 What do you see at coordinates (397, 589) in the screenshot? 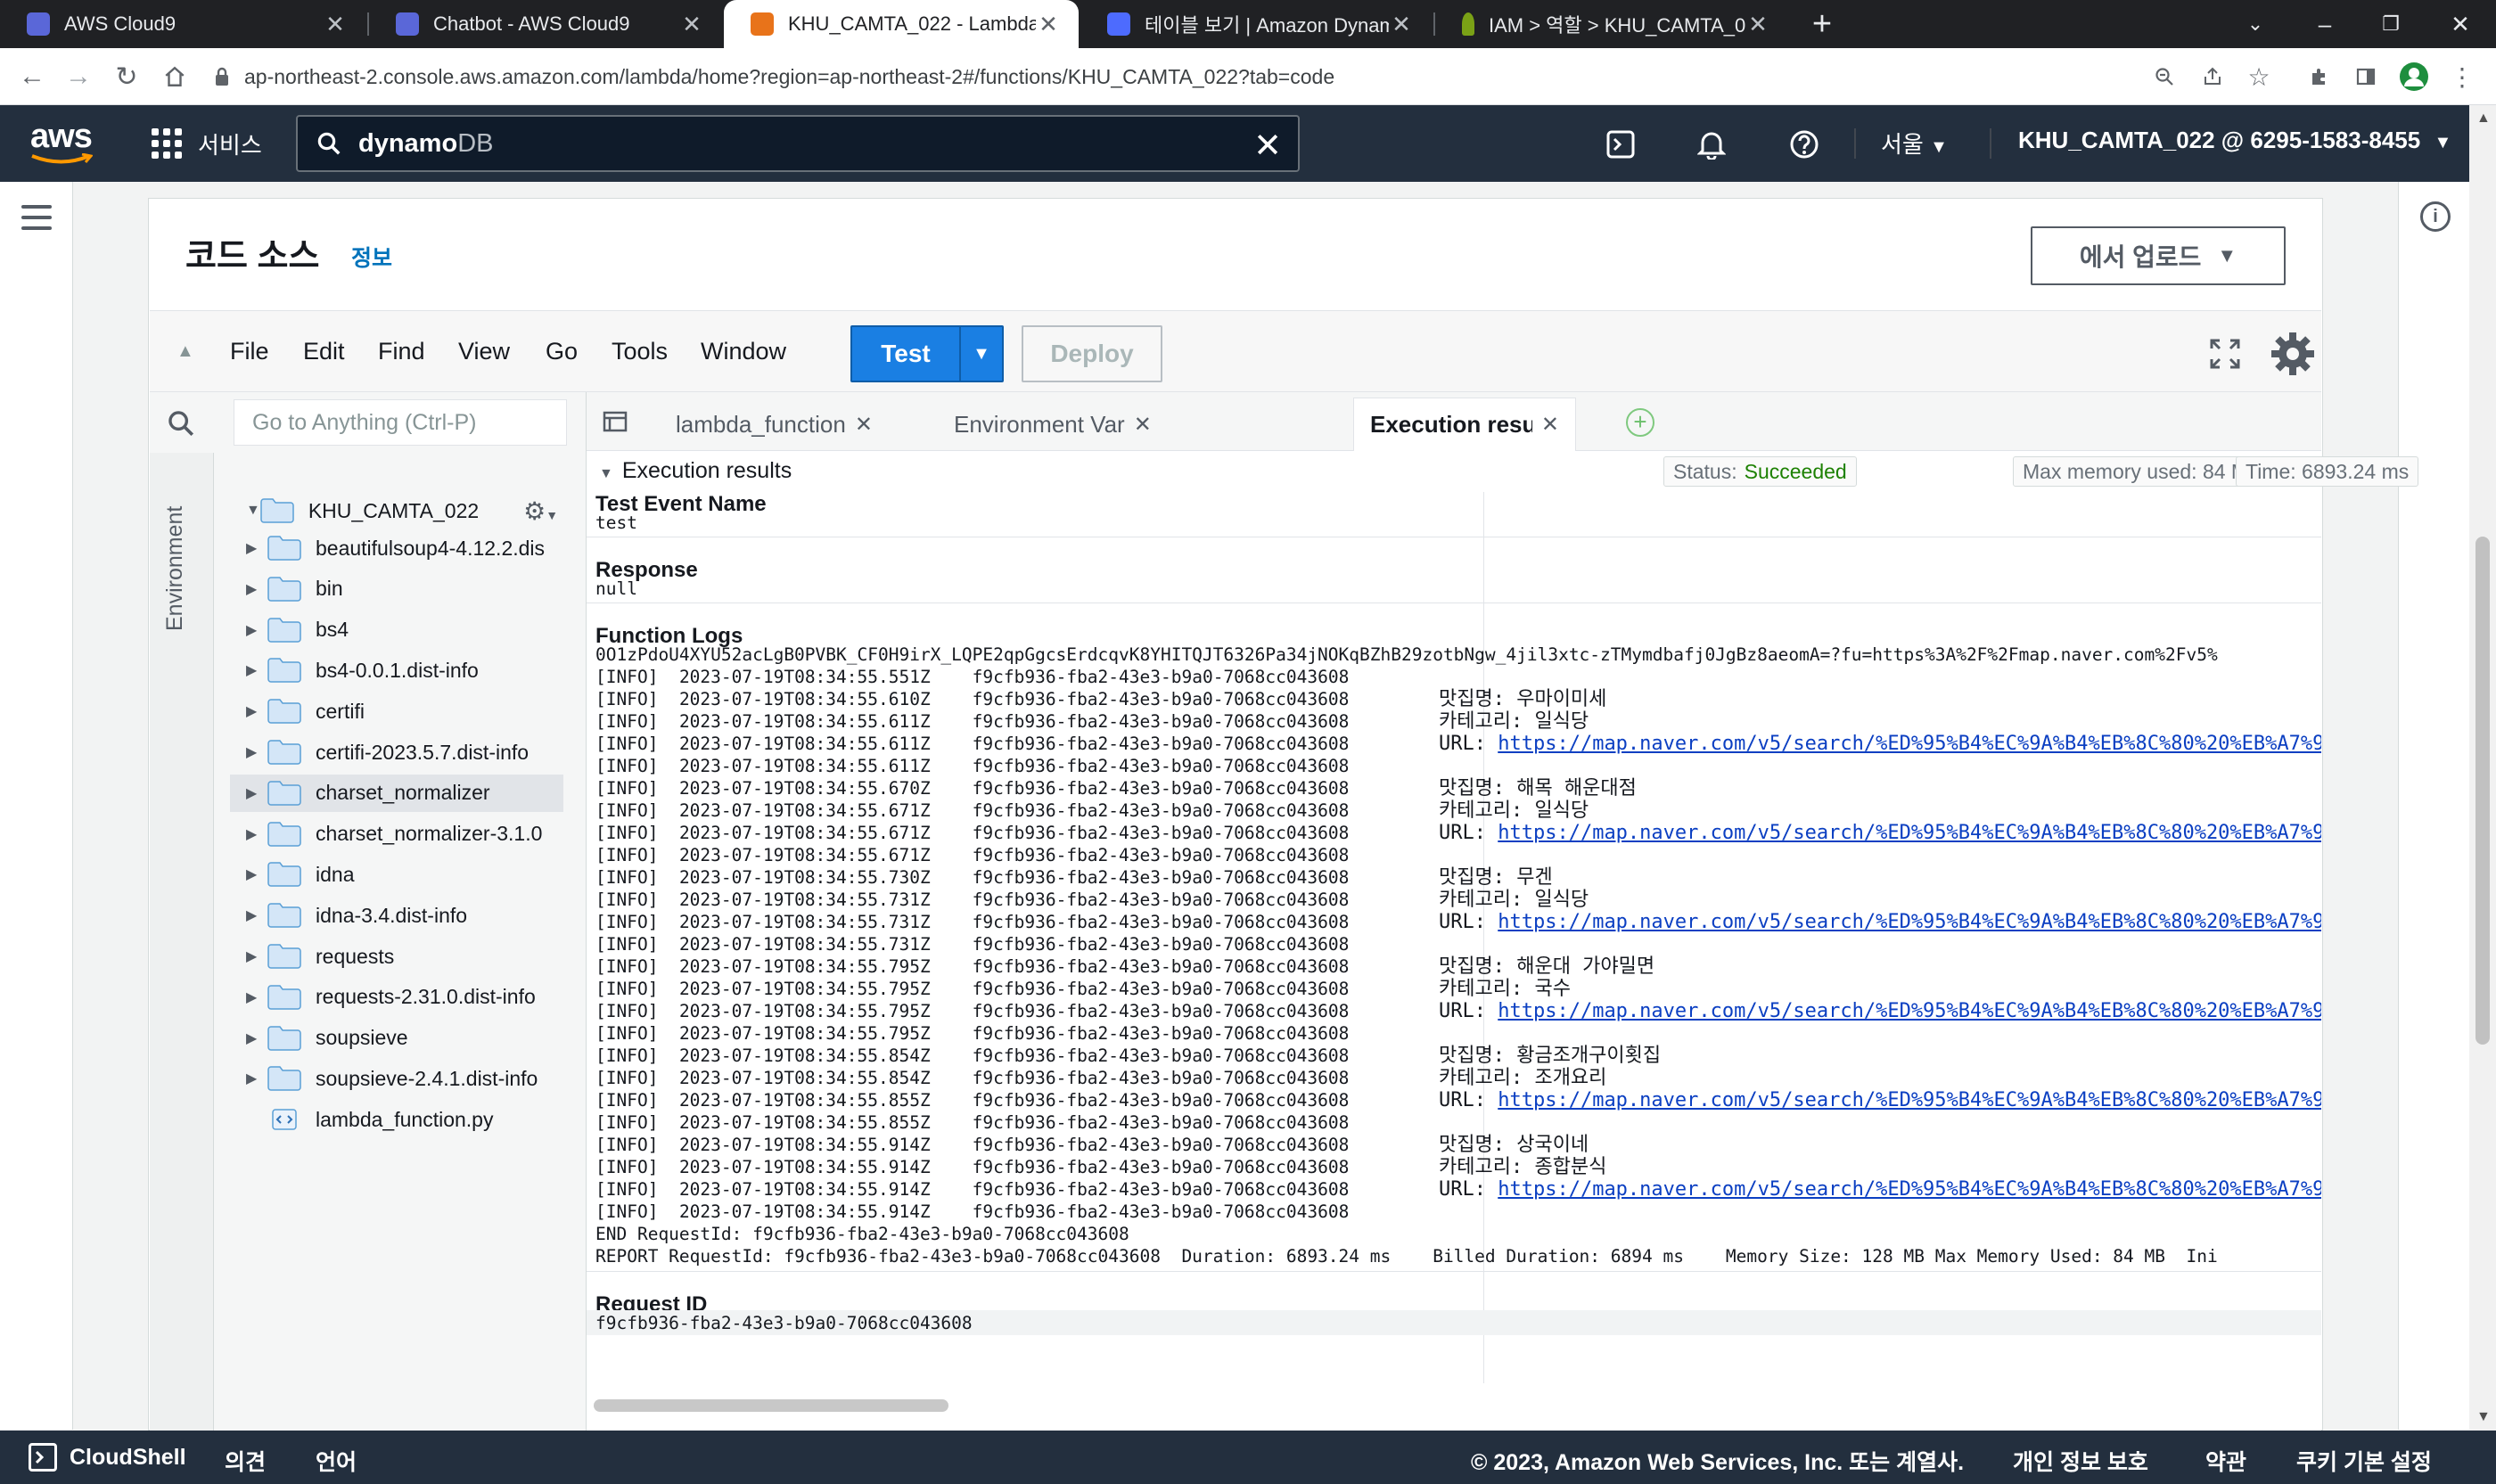
I see `tree-folder-item: ▶ bin` at bounding box center [397, 589].